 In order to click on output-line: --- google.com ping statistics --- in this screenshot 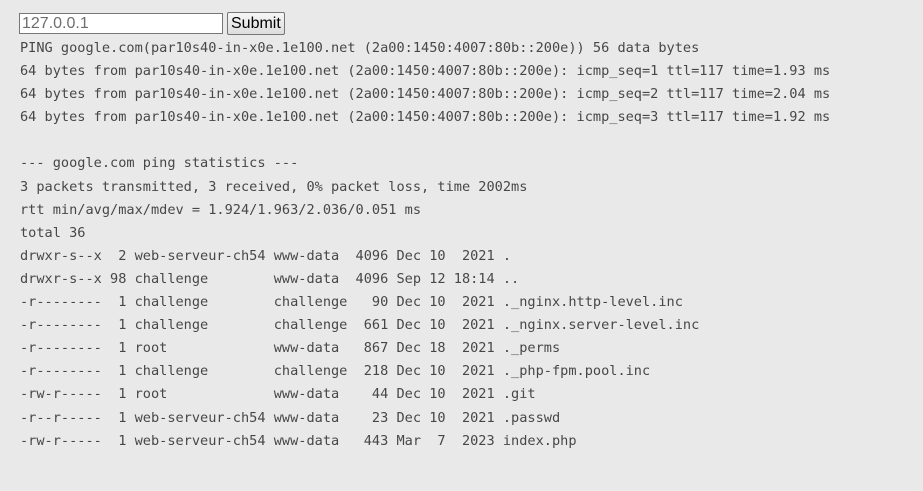, I will do `click(159, 163)`.